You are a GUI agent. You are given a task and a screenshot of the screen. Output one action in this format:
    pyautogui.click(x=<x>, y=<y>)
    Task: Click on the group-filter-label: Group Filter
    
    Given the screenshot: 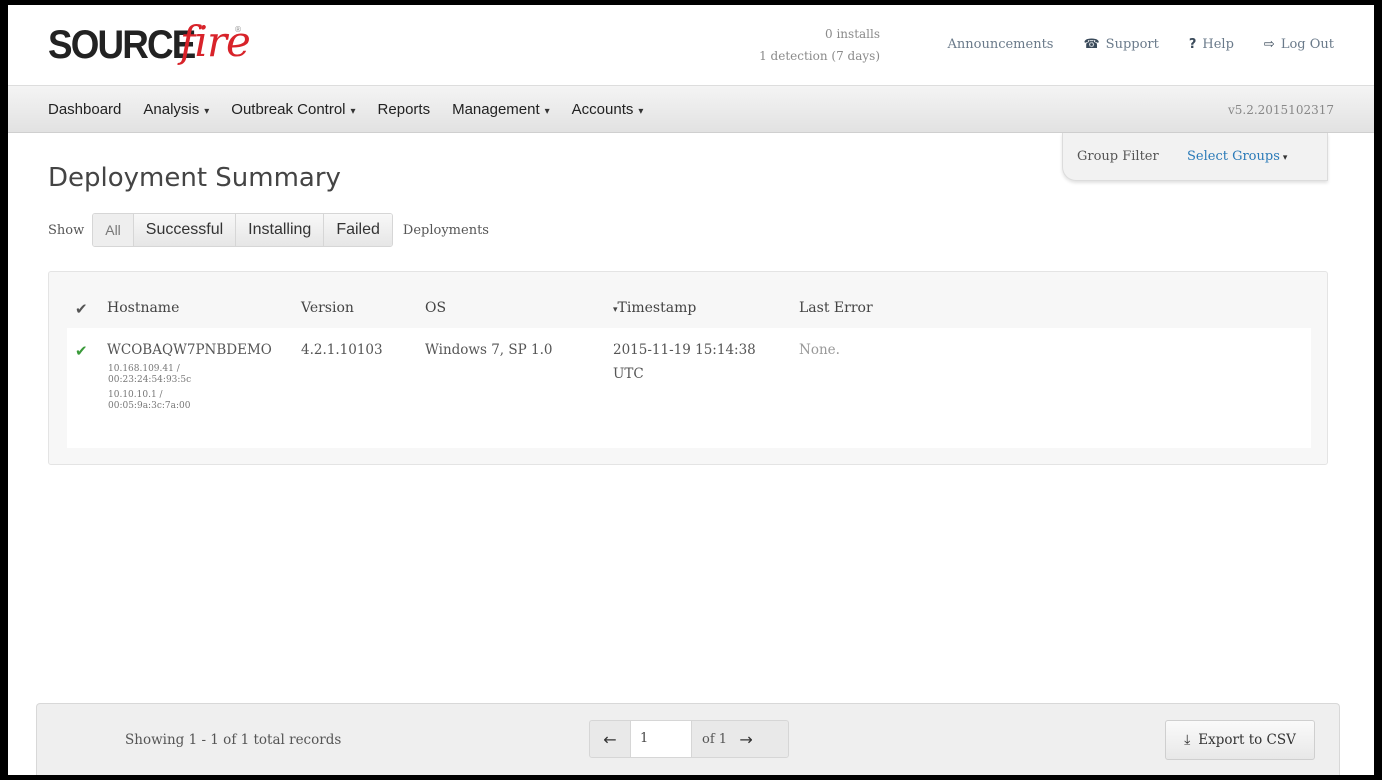 What is the action you would take?
    pyautogui.click(x=1118, y=156)
    